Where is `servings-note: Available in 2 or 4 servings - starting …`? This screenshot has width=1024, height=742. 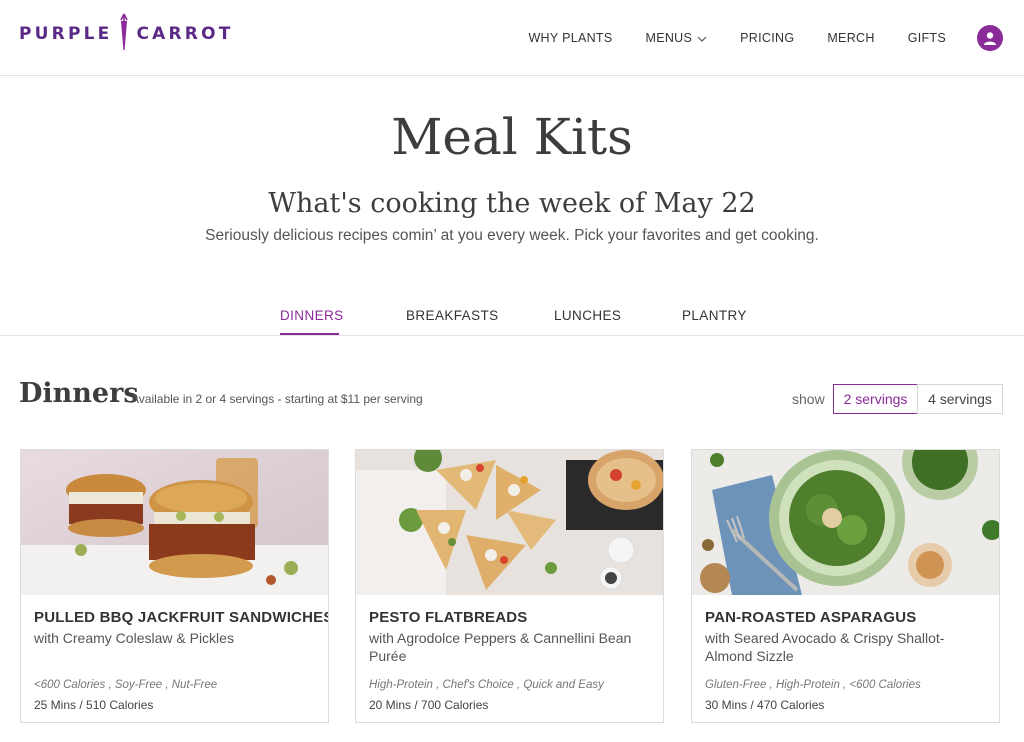
servings-note: Available in 2 or 4 servings - starting … is located at coordinates (277, 399).